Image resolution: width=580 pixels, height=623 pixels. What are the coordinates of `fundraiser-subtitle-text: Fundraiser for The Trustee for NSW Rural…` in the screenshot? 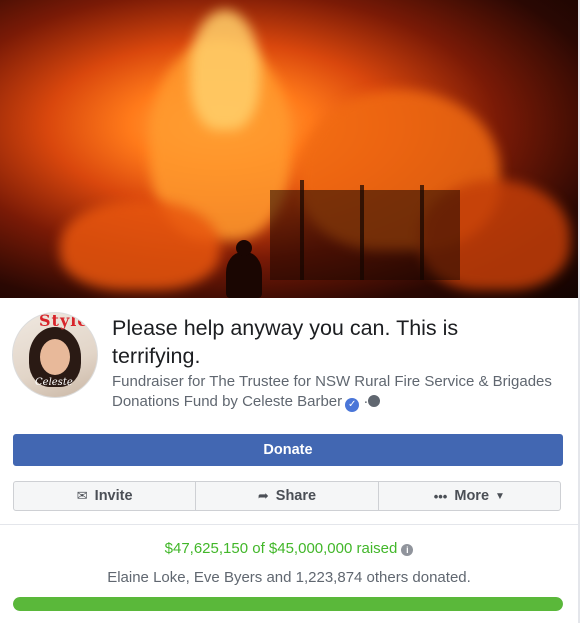 It's located at (332, 391).